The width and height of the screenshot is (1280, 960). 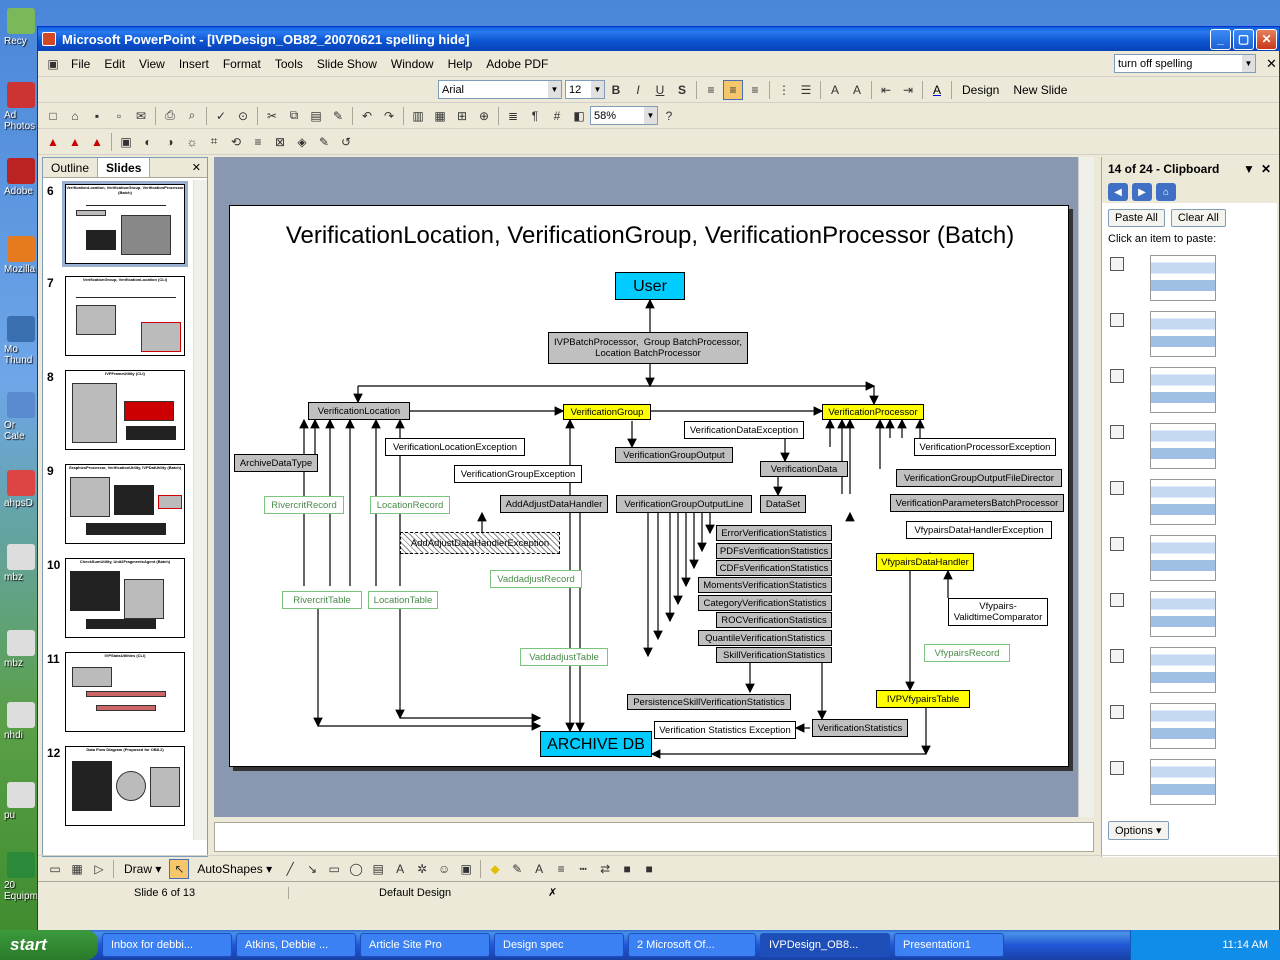 What do you see at coordinates (1142, 192) in the screenshot?
I see `forward-arrow-icon: ▶` at bounding box center [1142, 192].